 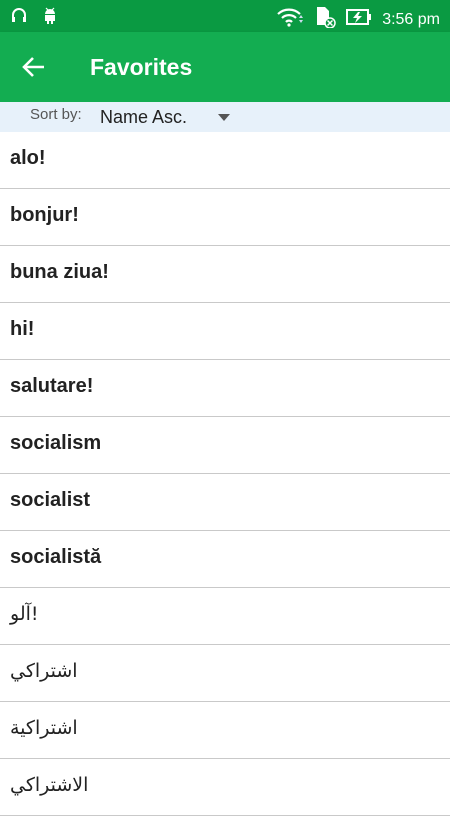 I want to click on list-item-label: salutare!, so click(x=52, y=386).